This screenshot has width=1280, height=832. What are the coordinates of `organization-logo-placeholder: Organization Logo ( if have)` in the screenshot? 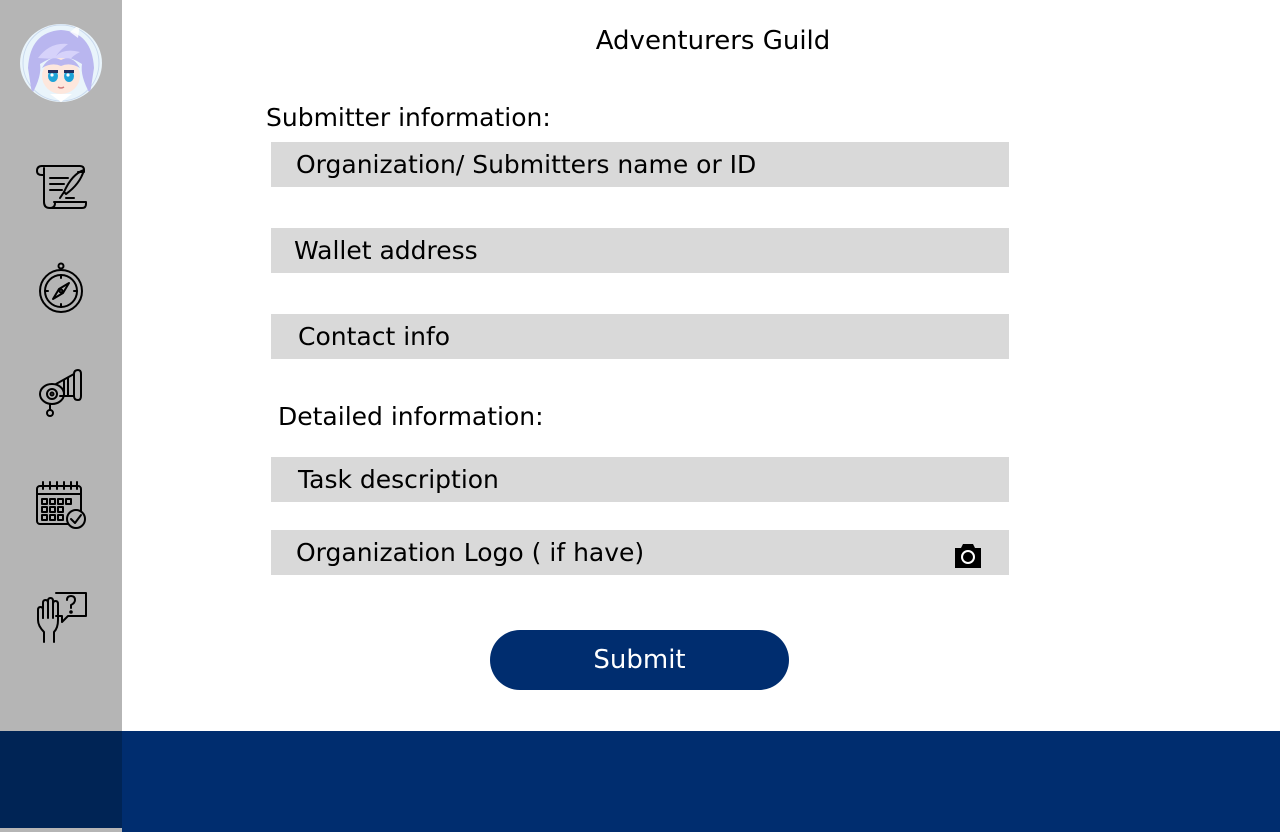 It's located at (470, 552).